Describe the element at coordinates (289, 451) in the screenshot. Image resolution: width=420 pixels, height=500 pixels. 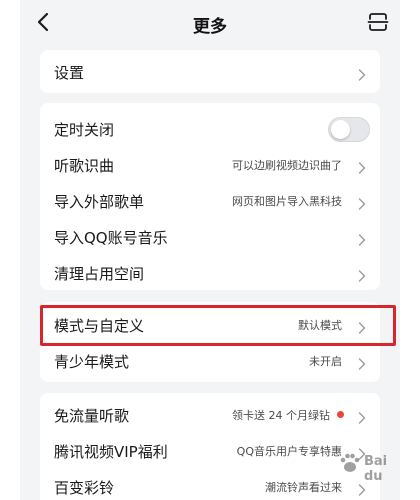
I see `tencent-video-vip-value: QQ音乐用户专享特惠` at that location.